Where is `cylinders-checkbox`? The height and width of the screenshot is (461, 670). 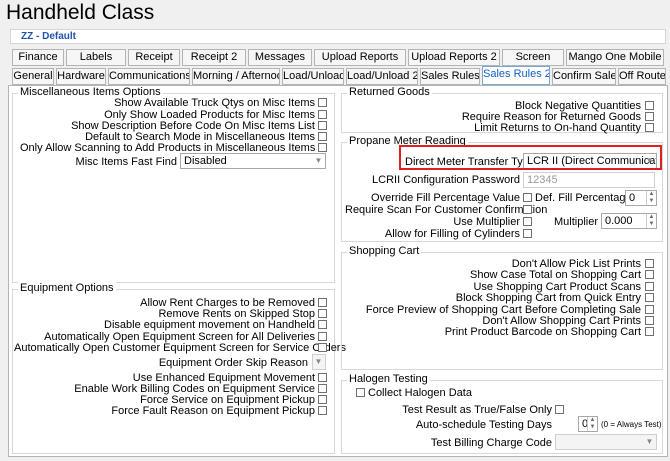 cylinders-checkbox is located at coordinates (527, 233).